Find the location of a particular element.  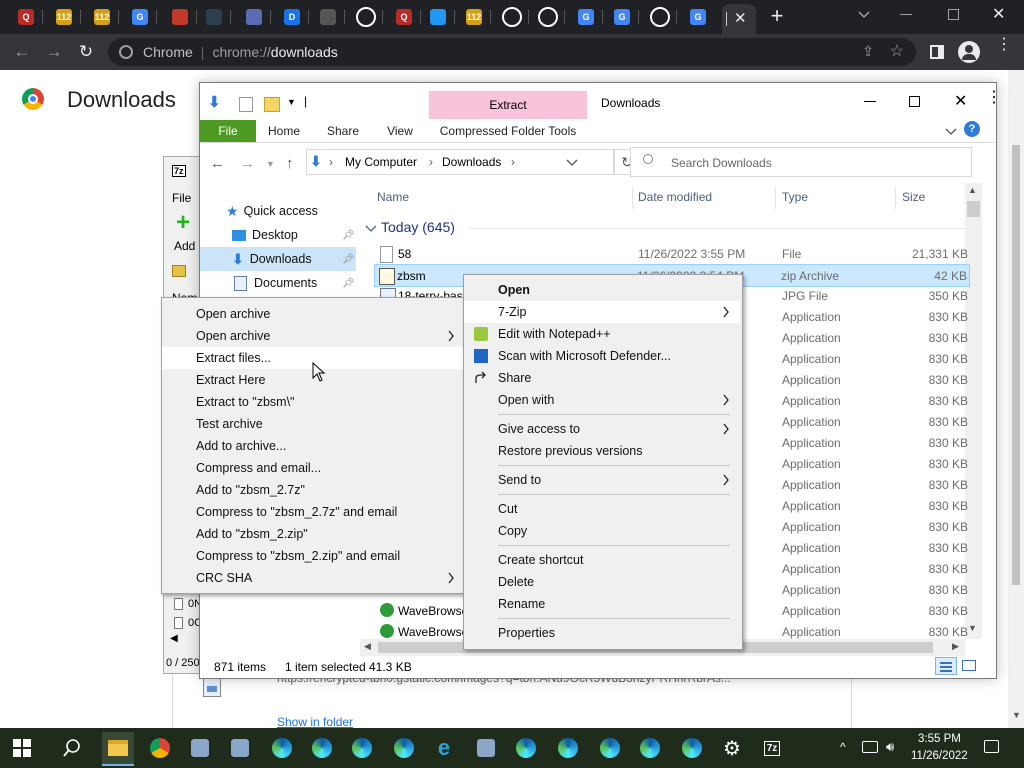

details-view-icon is located at coordinates (946, 666).